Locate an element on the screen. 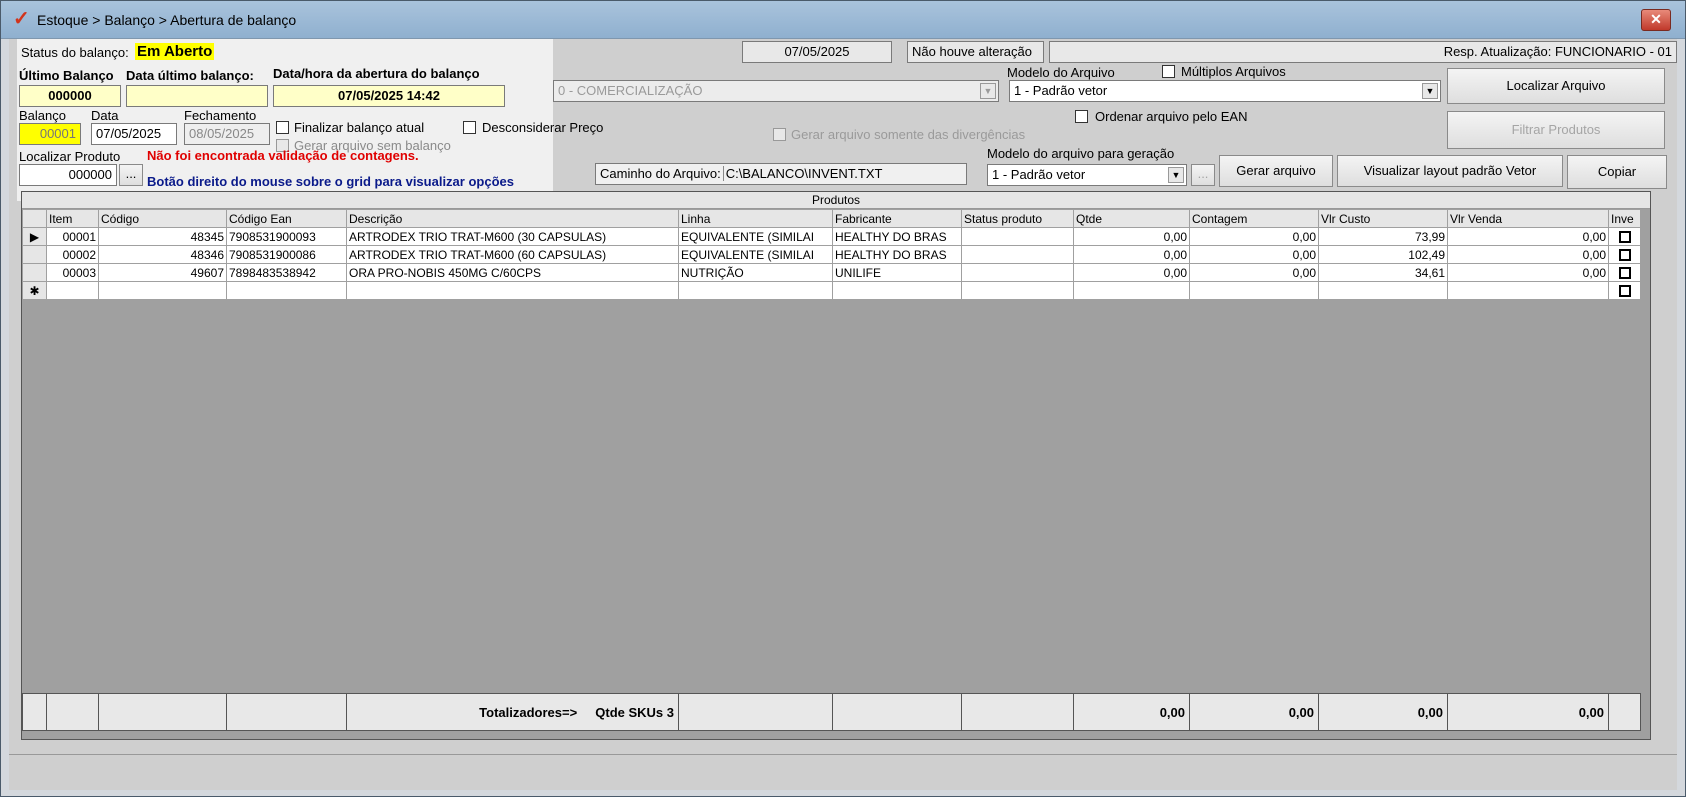 This screenshot has width=1686, height=797. desconsiderar-preco-checkbox is located at coordinates (469, 127).